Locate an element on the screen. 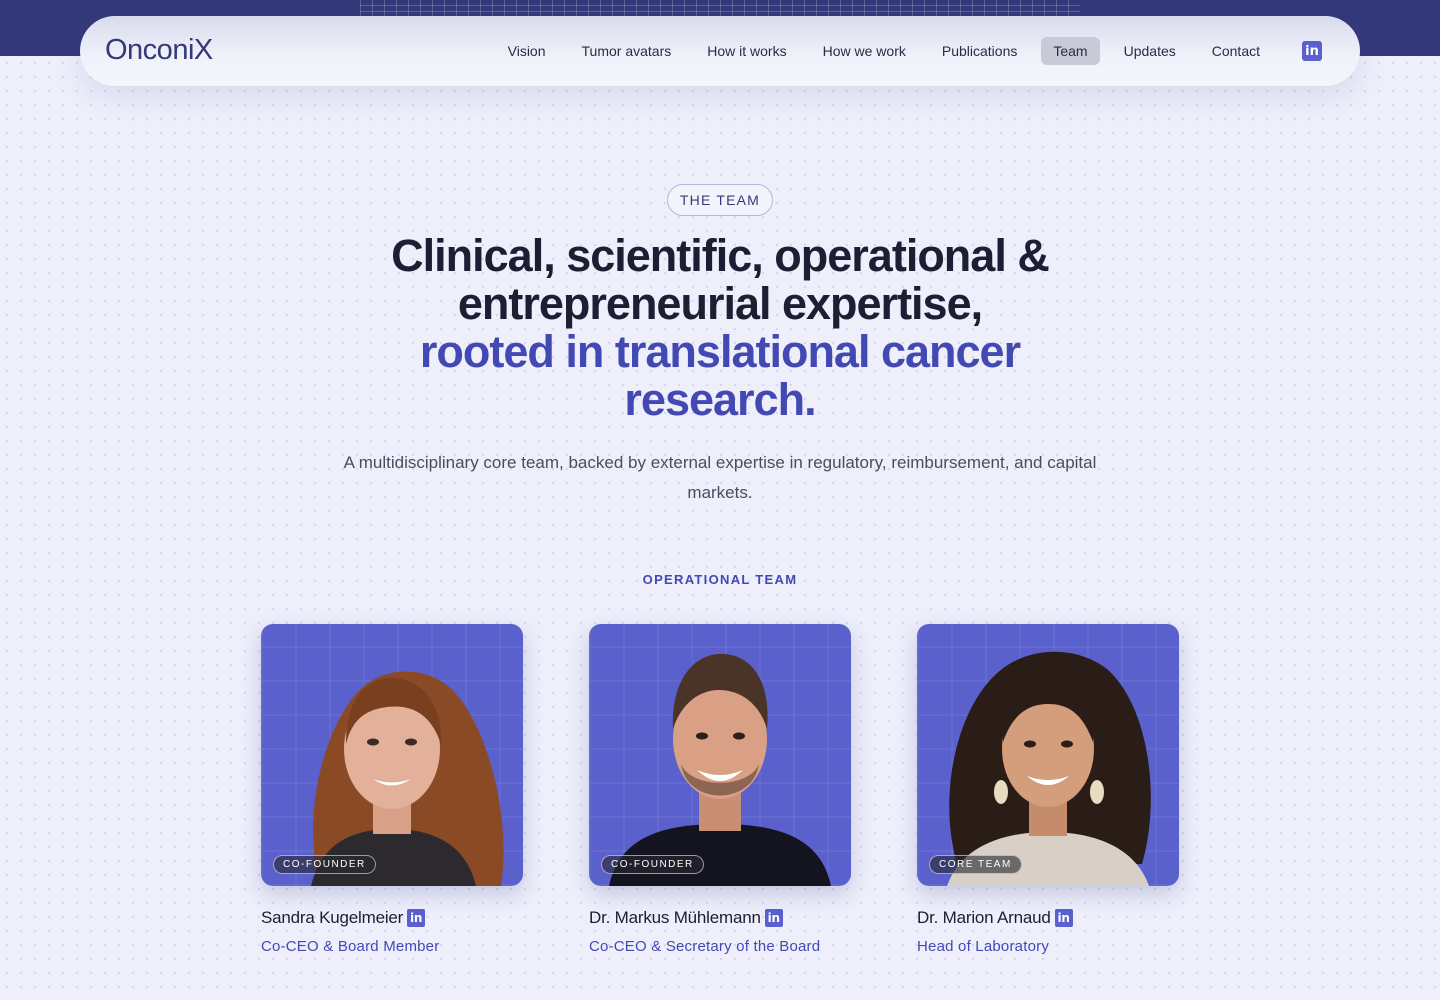 This screenshot has height=1000, width=1440. member-name-row: Dr. Marion Arnaud in is located at coordinates (1048, 918).